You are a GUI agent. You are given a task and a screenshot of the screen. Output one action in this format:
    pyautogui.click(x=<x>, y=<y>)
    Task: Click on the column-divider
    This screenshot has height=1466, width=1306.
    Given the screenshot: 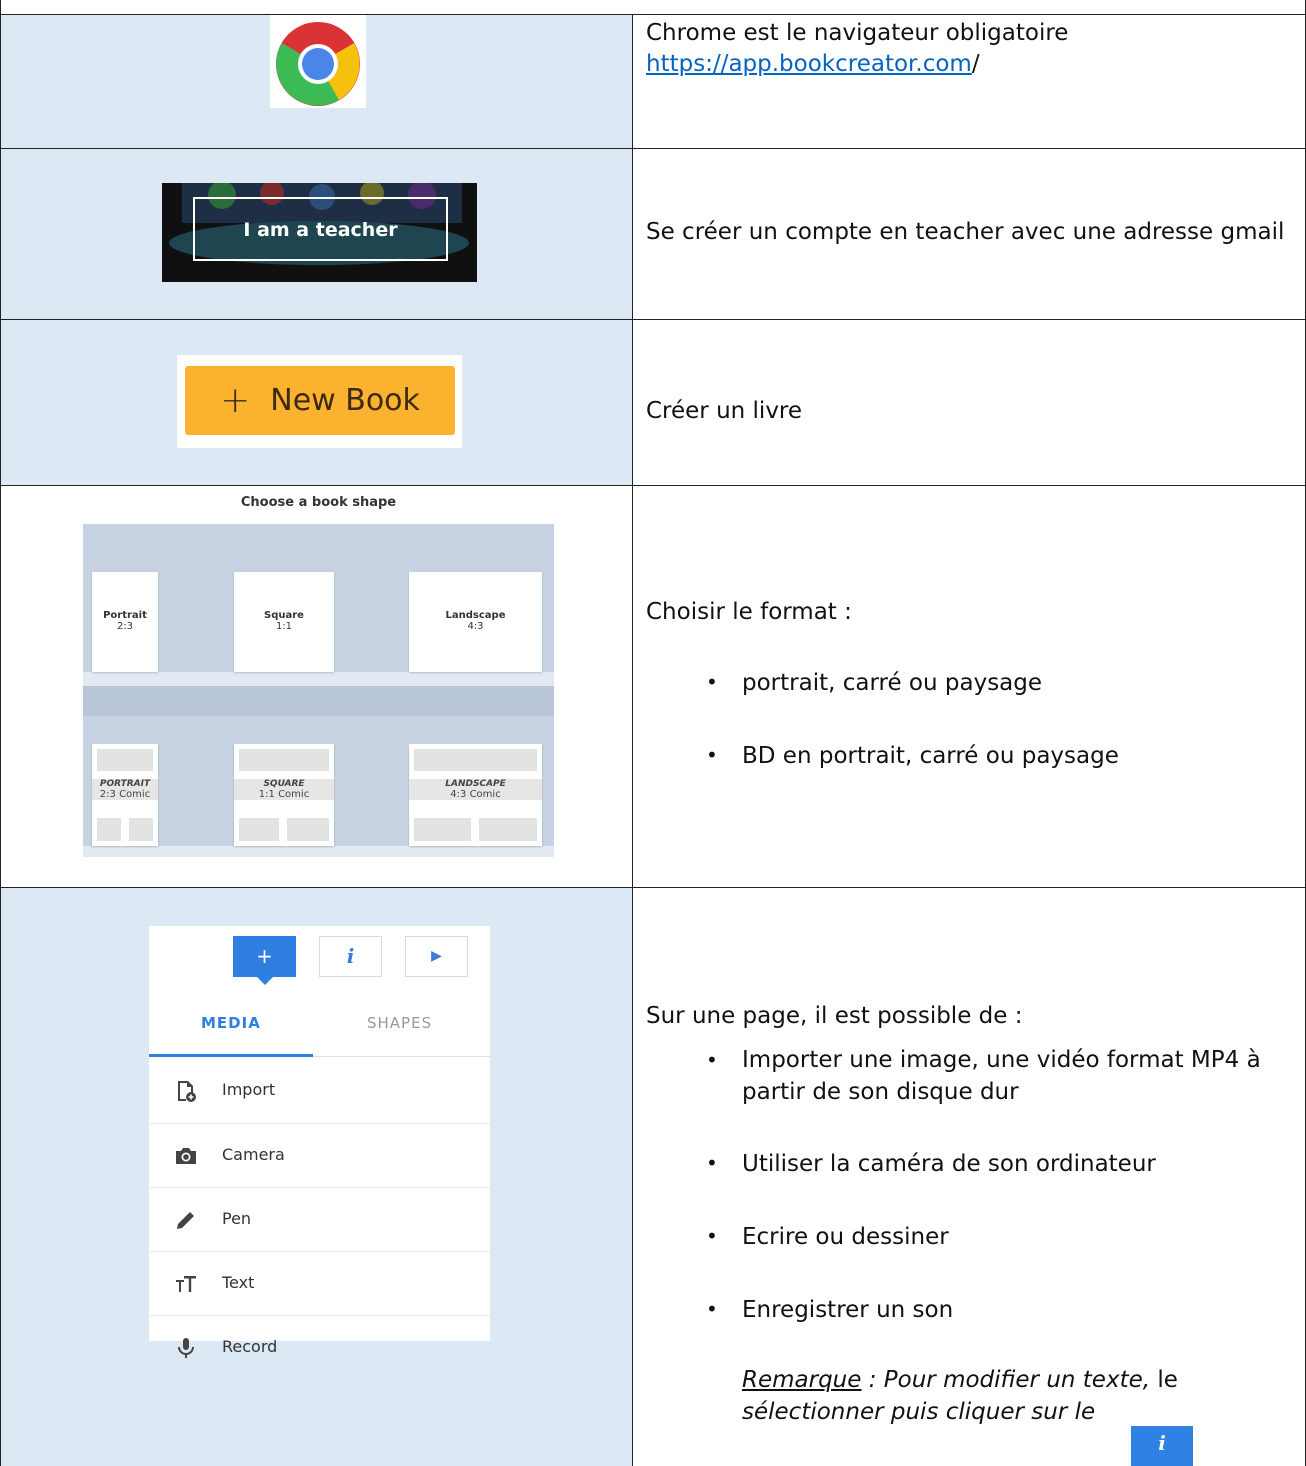 What is the action you would take?
    pyautogui.click(x=632, y=740)
    